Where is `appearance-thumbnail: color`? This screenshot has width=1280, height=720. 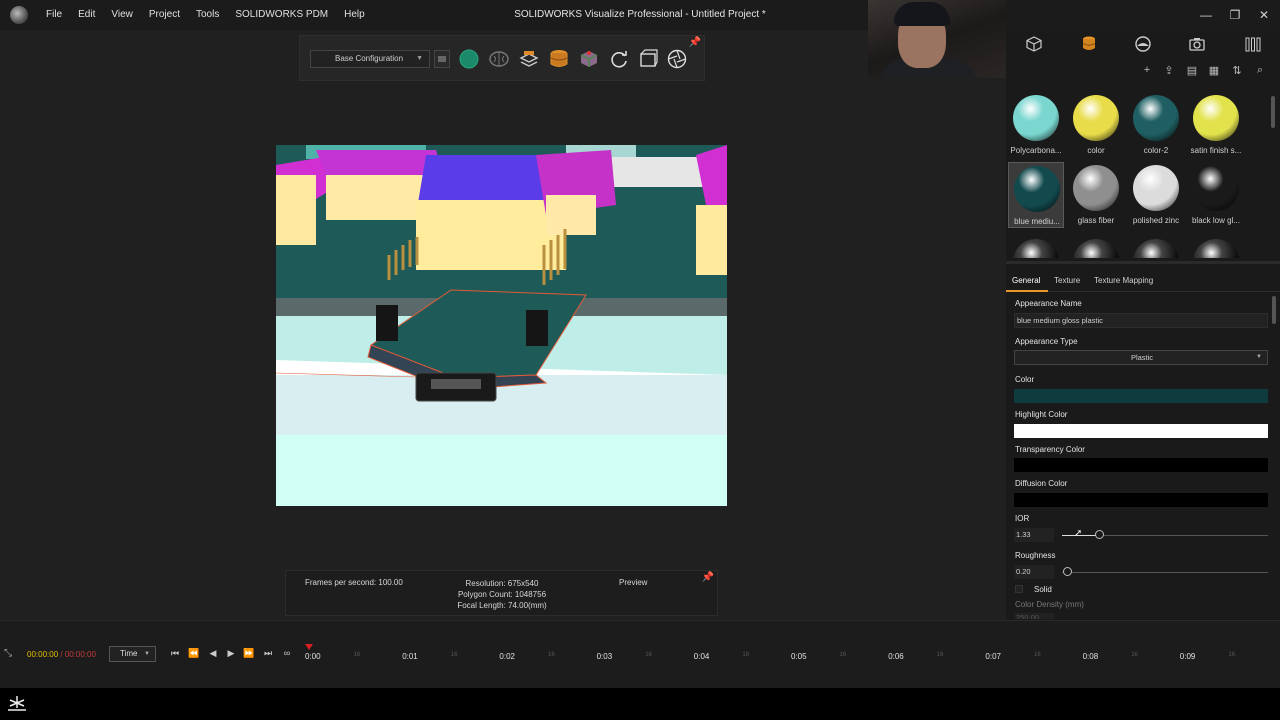
appearance-thumbnail: color is located at coordinates (1096, 125).